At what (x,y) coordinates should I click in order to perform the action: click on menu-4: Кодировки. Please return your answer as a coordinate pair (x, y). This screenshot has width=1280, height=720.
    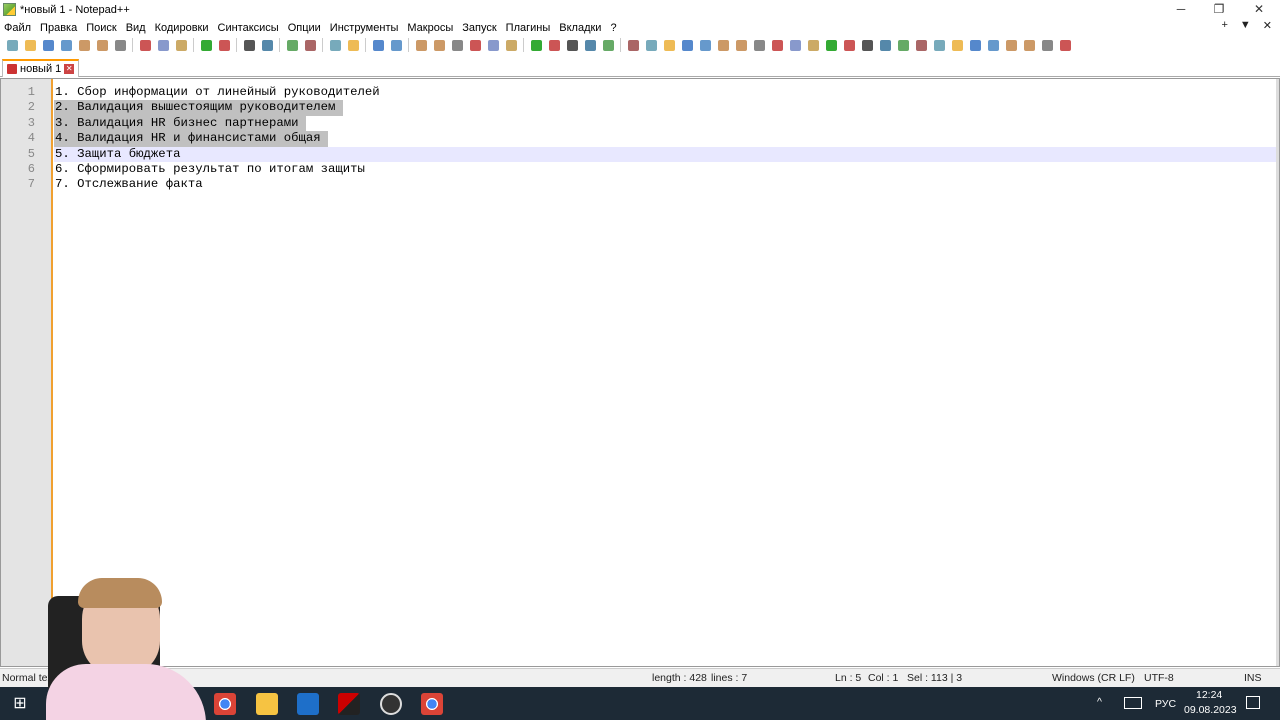
    Looking at the image, I should click on (182, 28).